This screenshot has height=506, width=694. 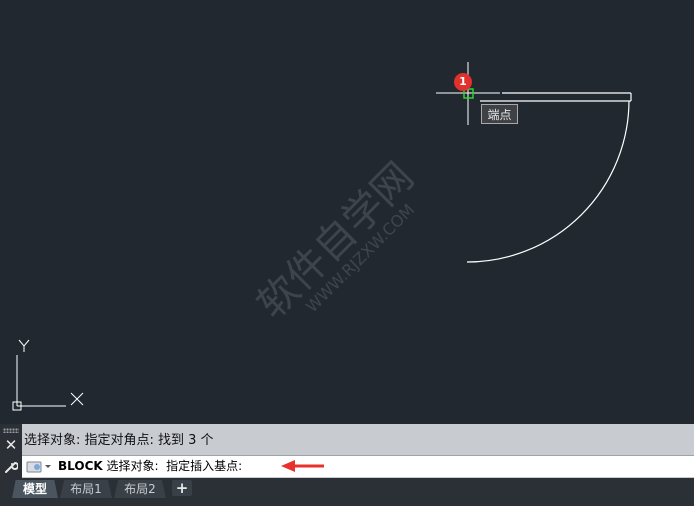 I want to click on layout-tabbar: 模型 布局1 布局2 +, so click(x=347, y=492).